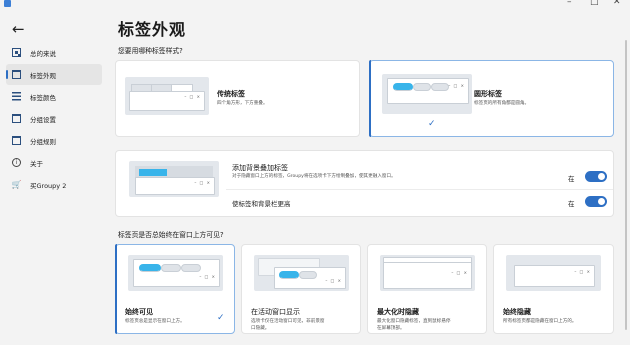  What do you see at coordinates (150, 51) in the screenshot?
I see `tab-style-question: 您要用哪种标签样式?` at bounding box center [150, 51].